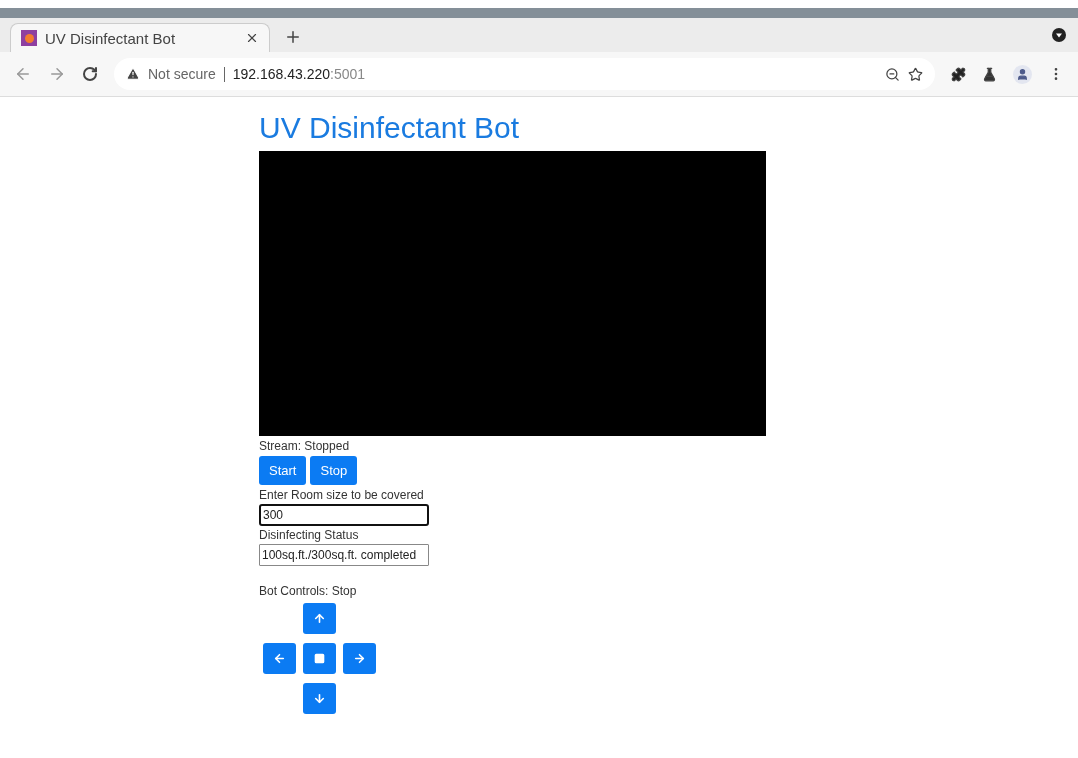  I want to click on flask-icon, so click(989, 74).